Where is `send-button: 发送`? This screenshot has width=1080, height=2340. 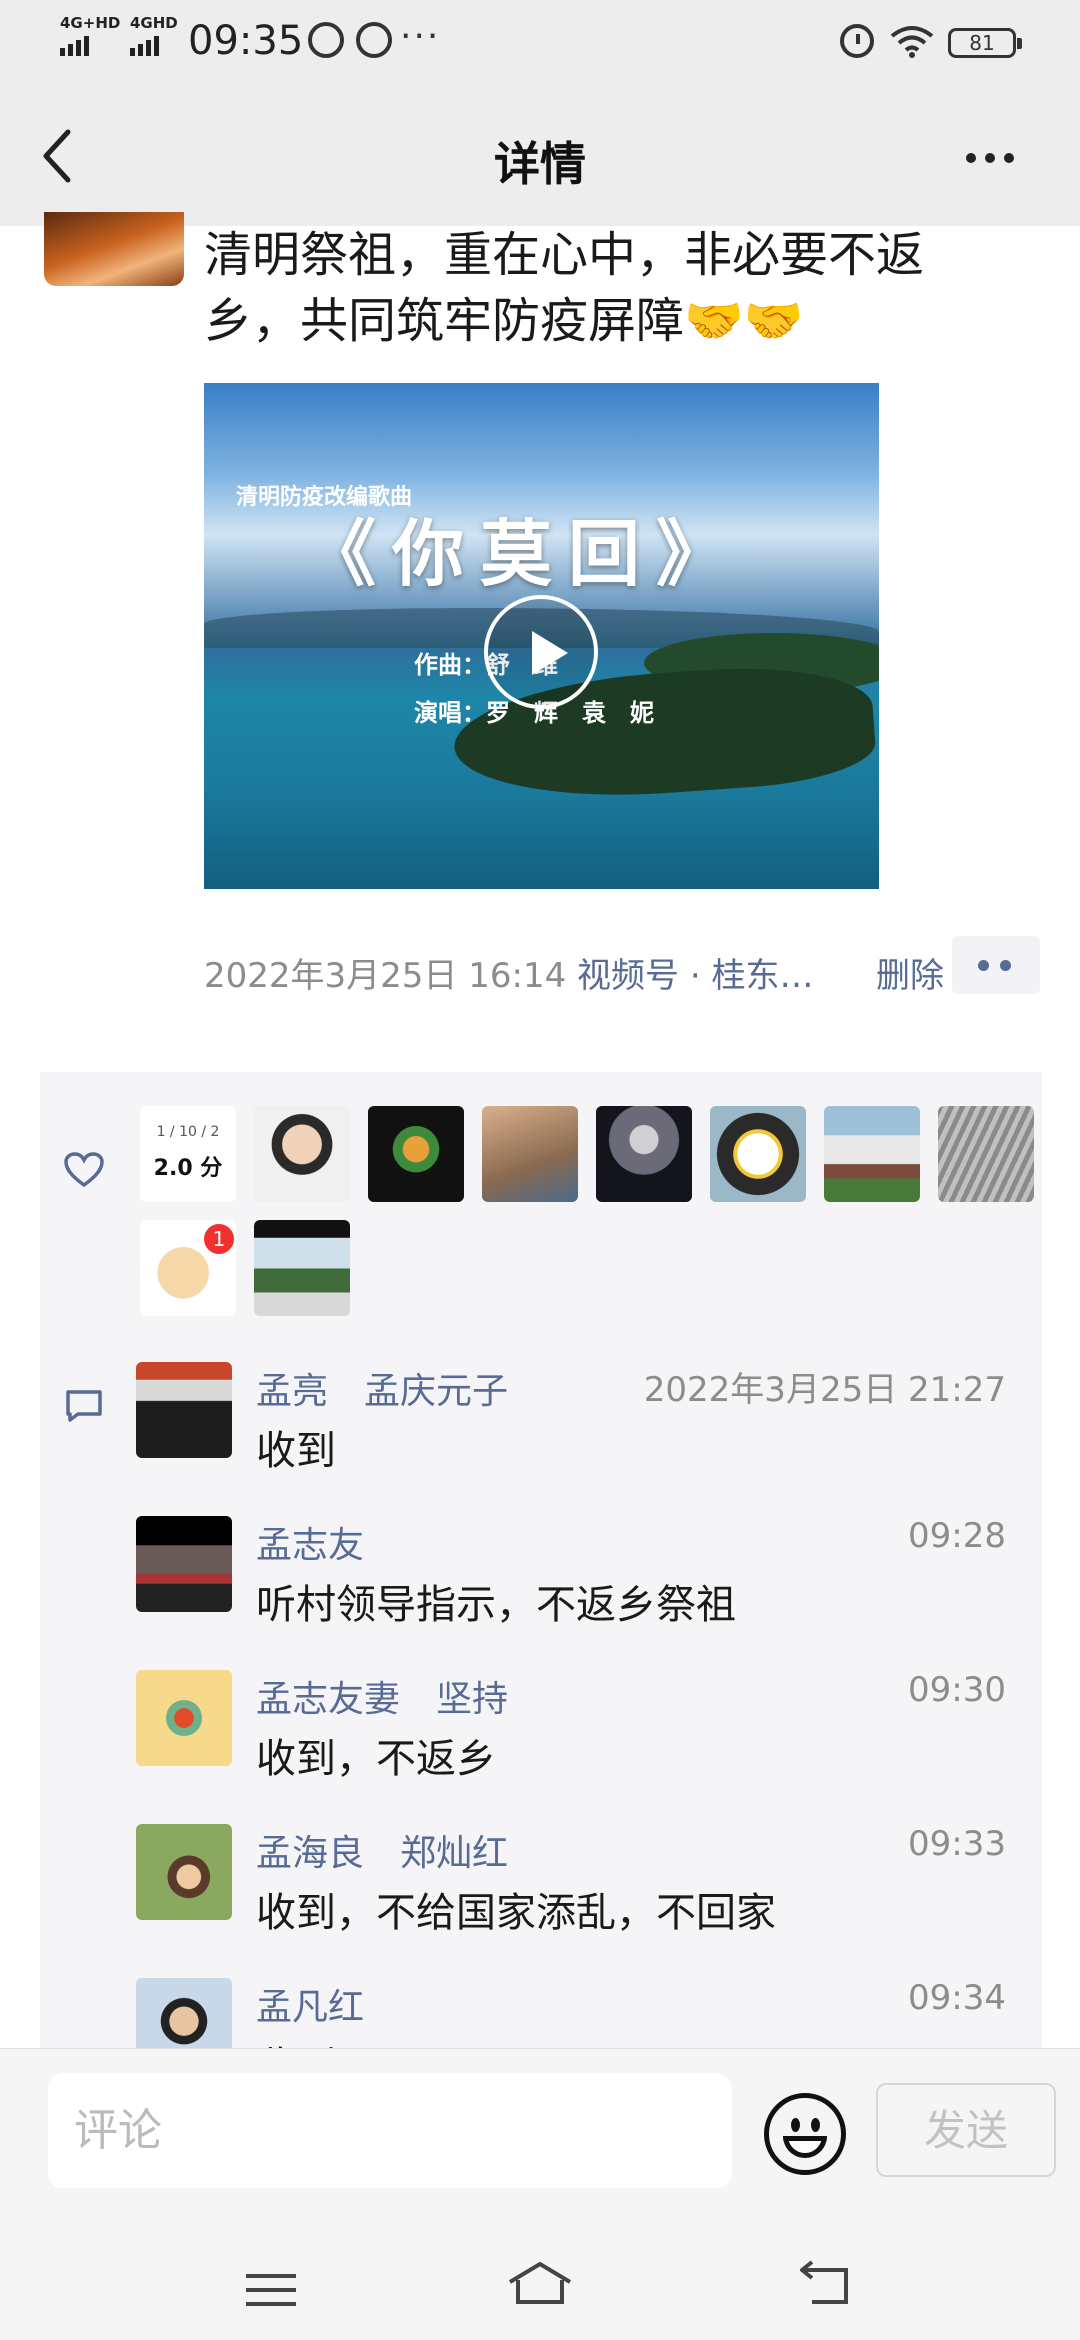
send-button: 发送 is located at coordinates (966, 2130).